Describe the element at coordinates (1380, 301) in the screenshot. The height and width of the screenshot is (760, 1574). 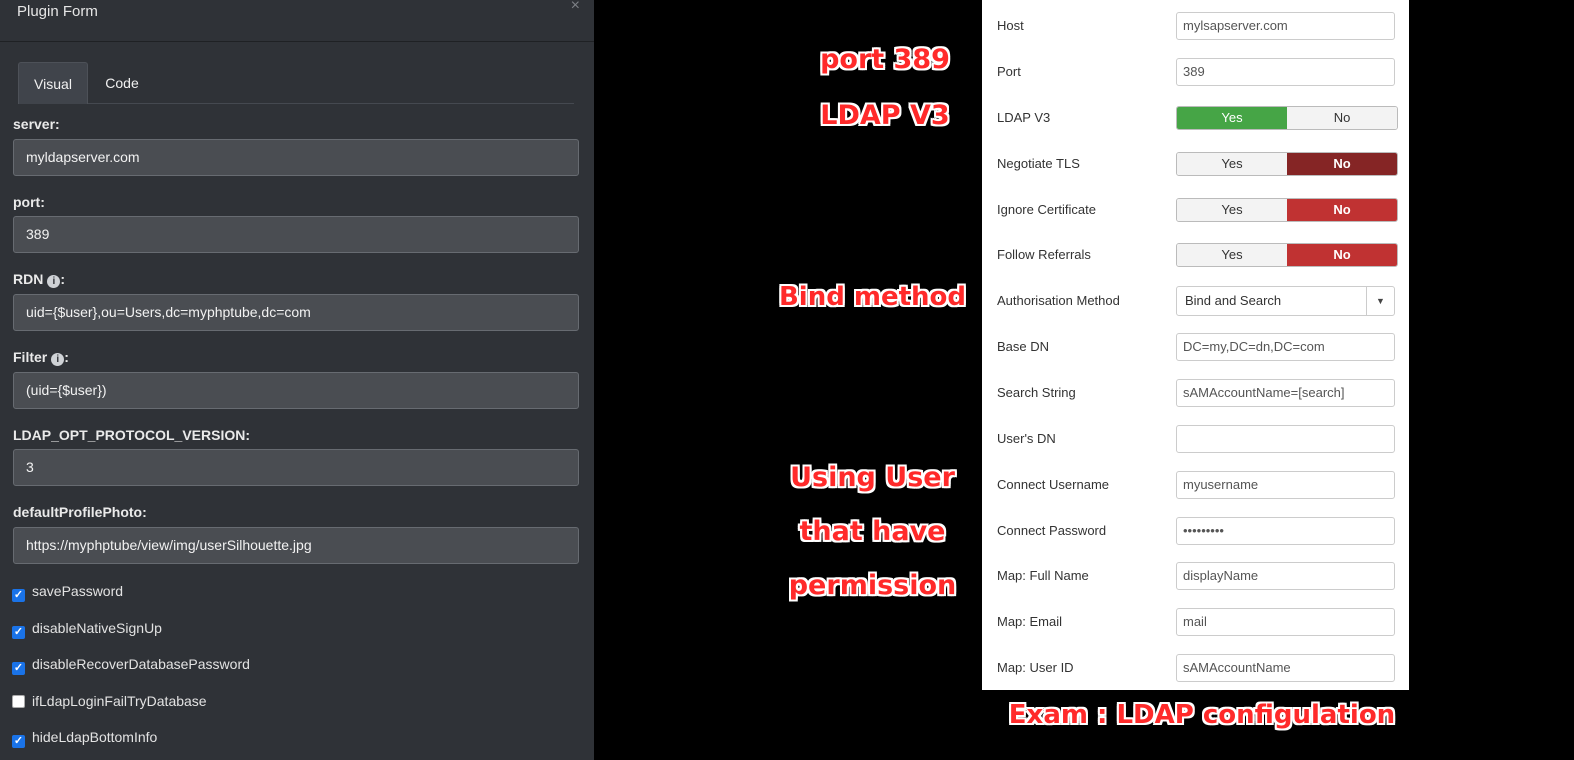
I see `chevron-down-icon: ▼` at that location.